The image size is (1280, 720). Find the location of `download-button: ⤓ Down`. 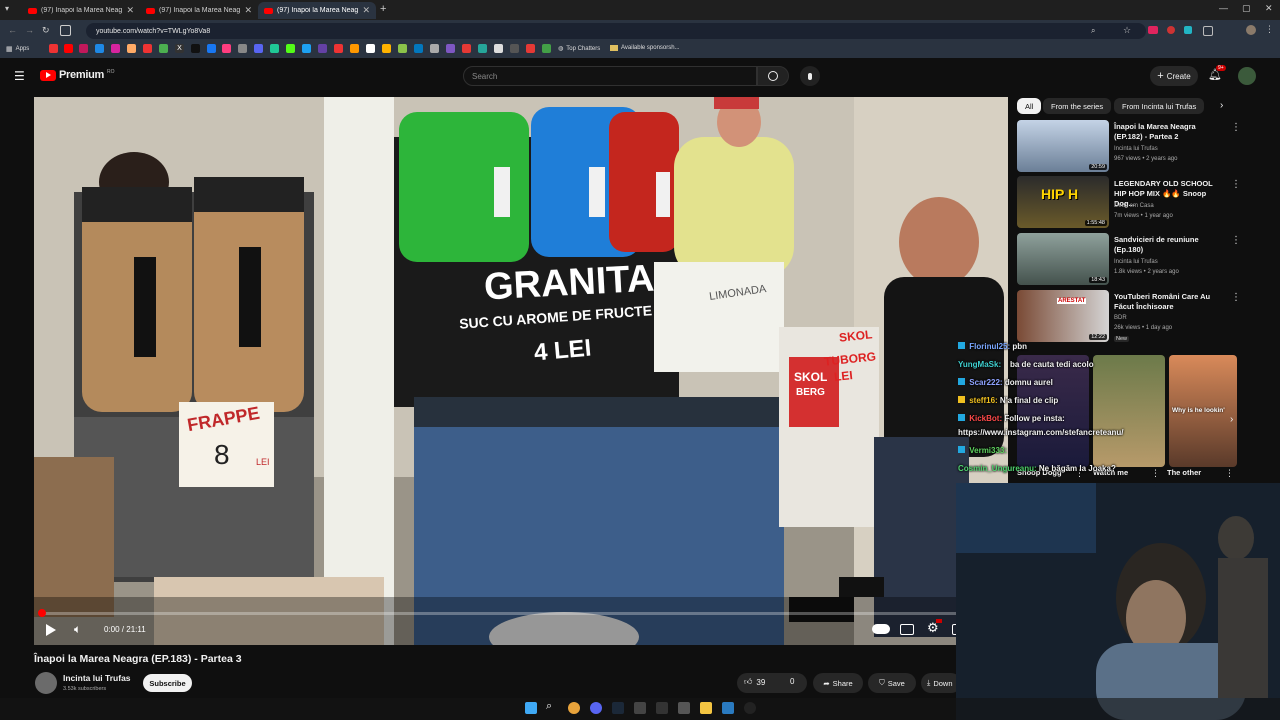

download-button: ⤓ Down is located at coordinates (941, 683).